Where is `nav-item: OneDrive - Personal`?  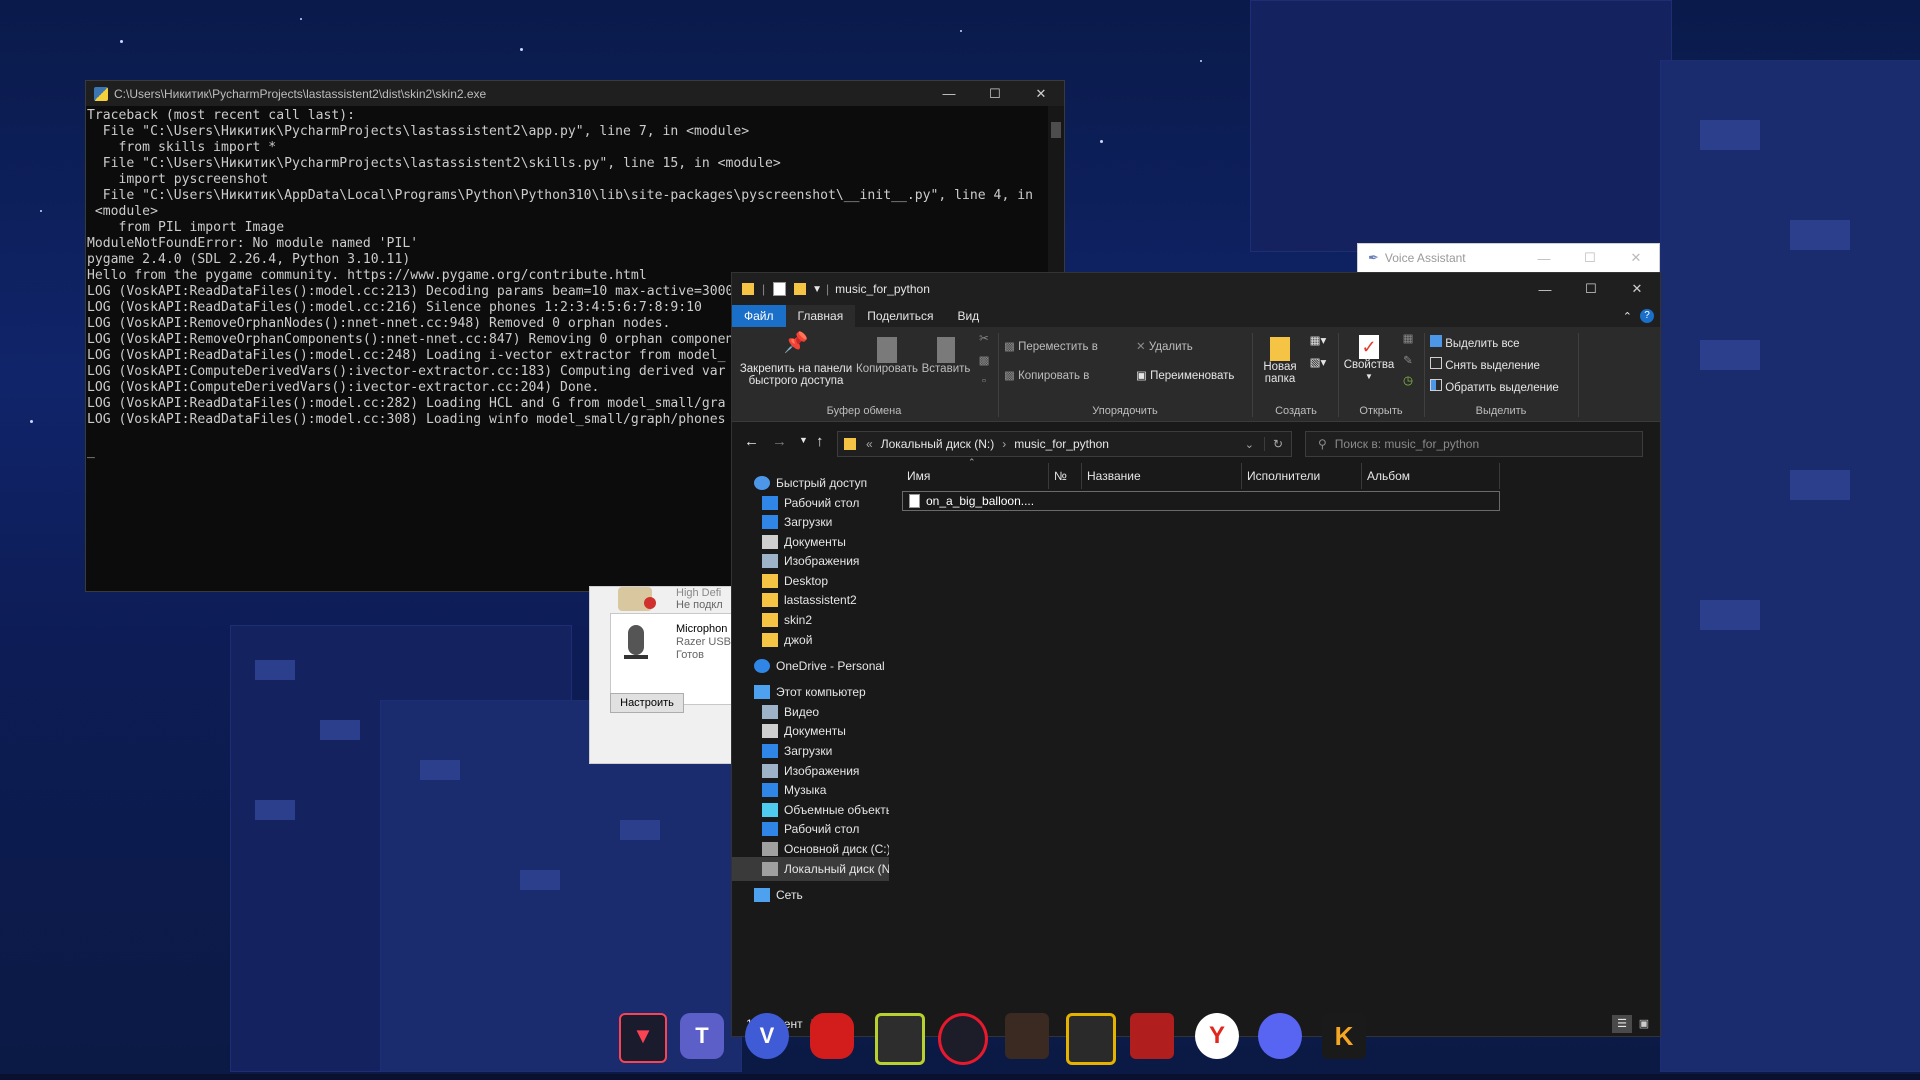
nav-item: OneDrive - Personal is located at coordinates (810, 666).